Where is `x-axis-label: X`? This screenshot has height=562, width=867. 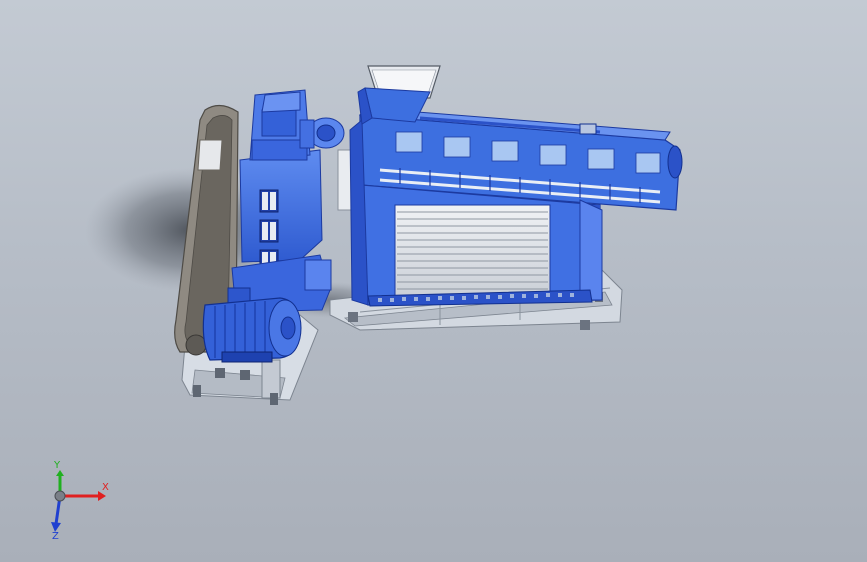
x-axis-label: X is located at coordinates (105, 487).